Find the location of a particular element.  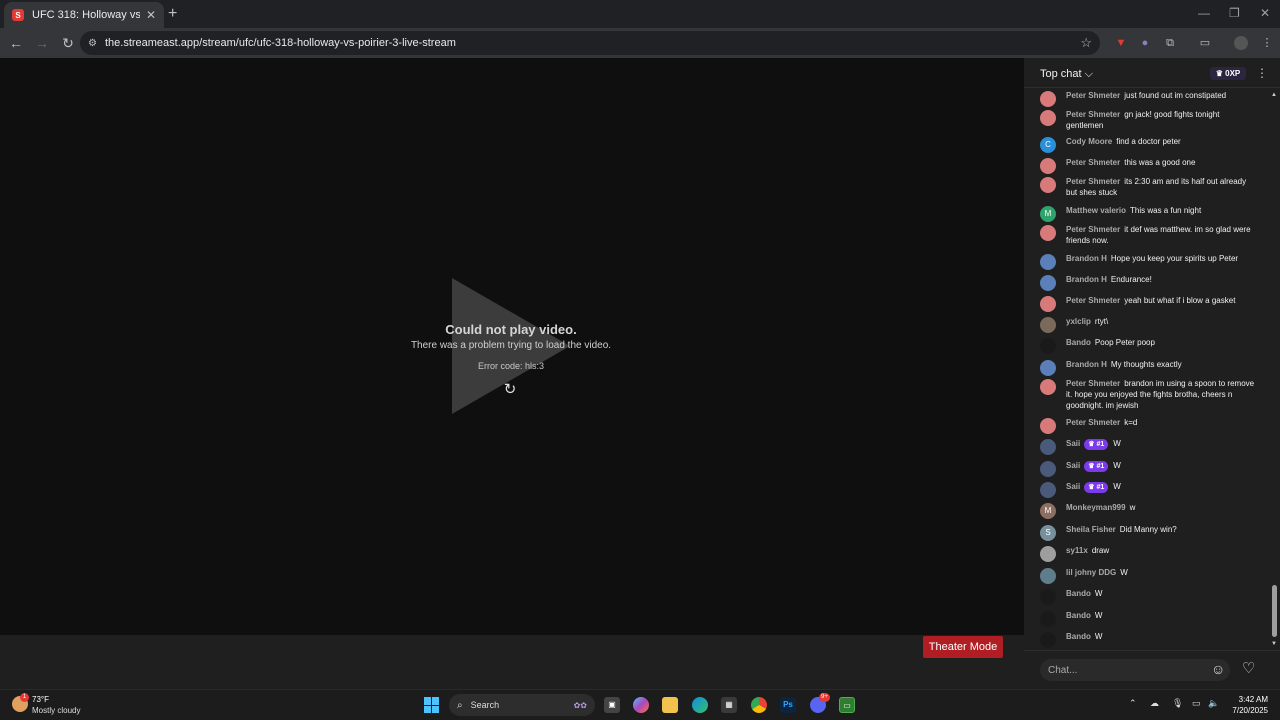

forward-icon: → is located at coordinates (42, 43).